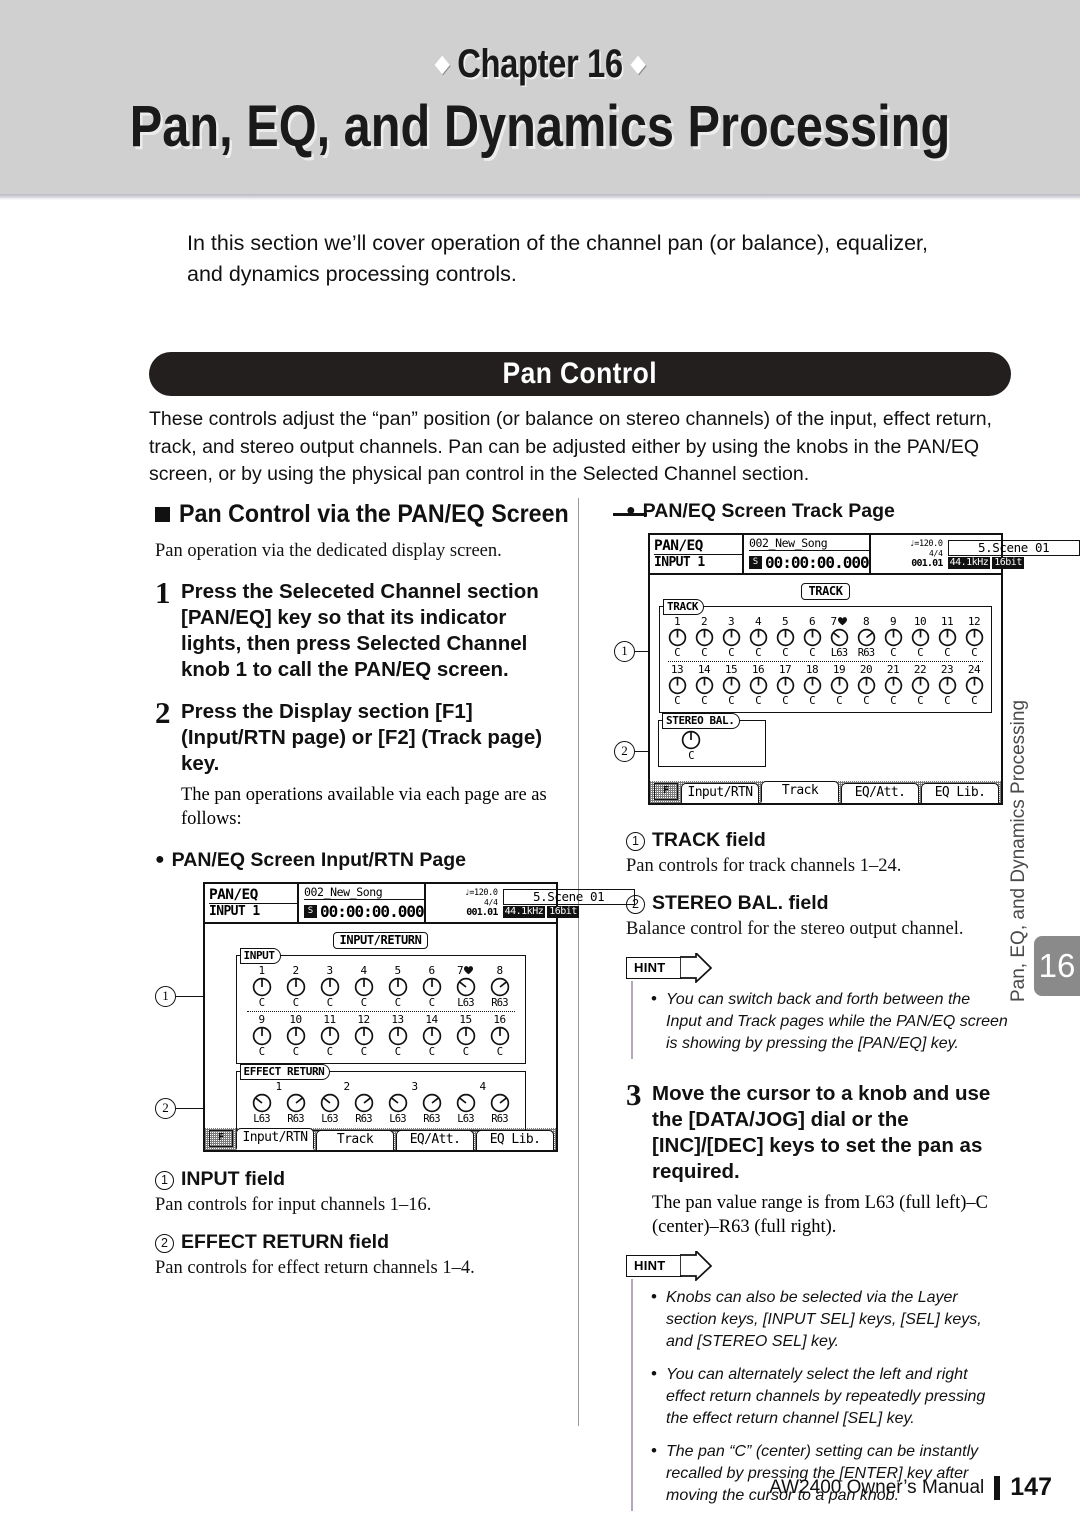 The height and width of the screenshot is (1528, 1080). I want to click on pan-knob-cell: 24 C, so click(974, 685).